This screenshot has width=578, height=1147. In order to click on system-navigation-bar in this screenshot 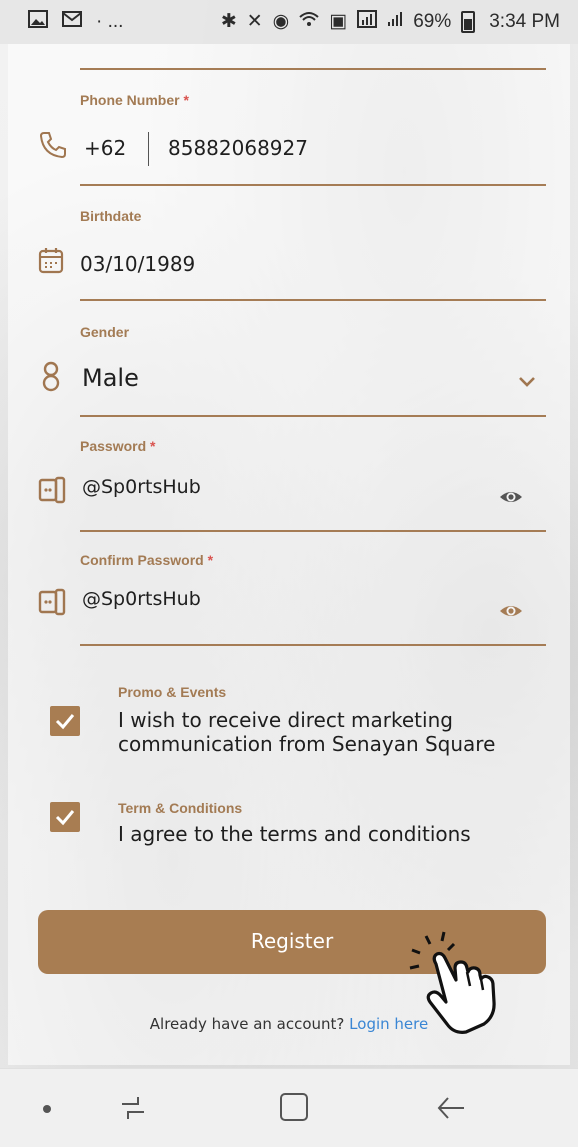, I will do `click(289, 1107)`.